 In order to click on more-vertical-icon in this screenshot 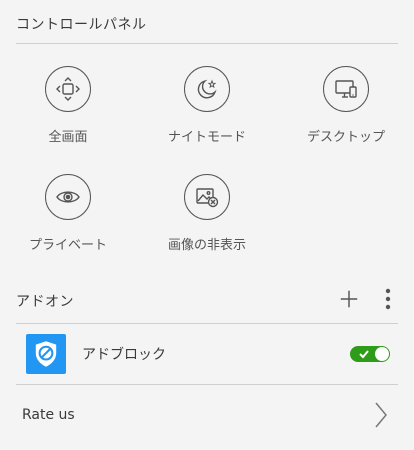, I will do `click(388, 299)`.